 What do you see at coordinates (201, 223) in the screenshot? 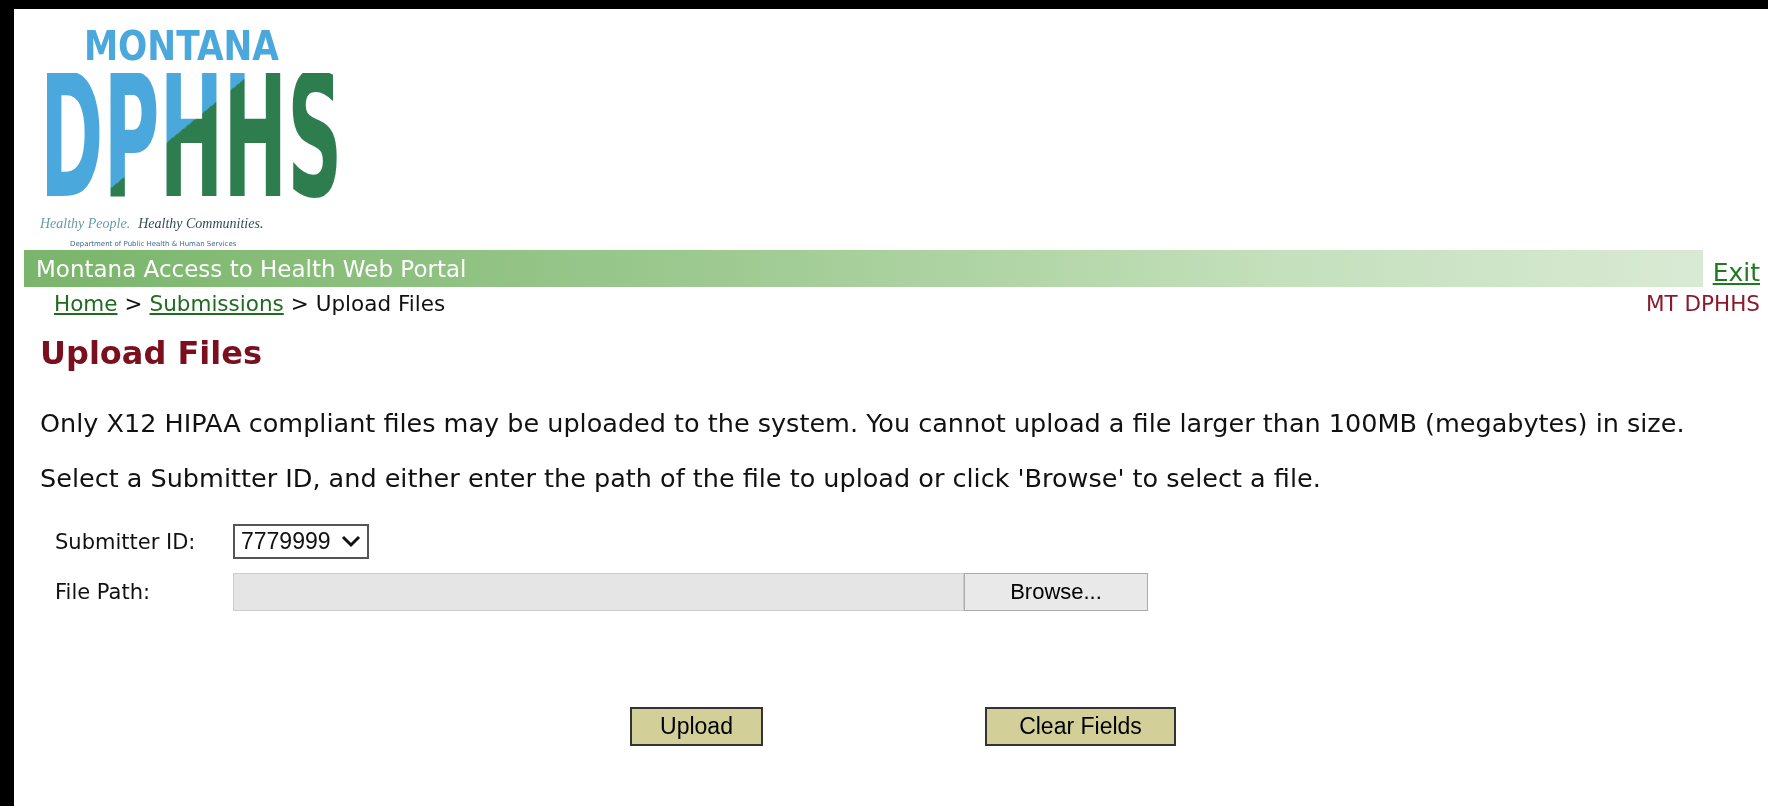
I see `logo-tagline: Healthy Communities.` at bounding box center [201, 223].